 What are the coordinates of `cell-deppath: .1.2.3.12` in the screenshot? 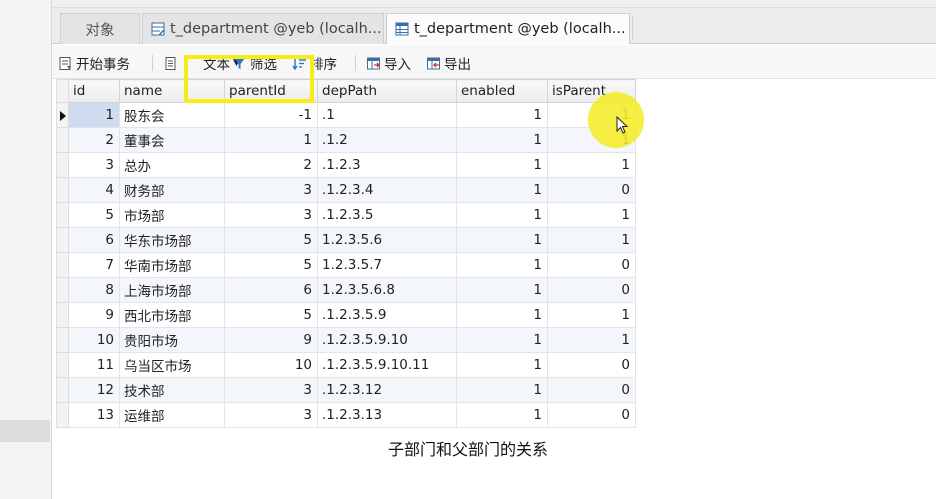 It's located at (387, 390).